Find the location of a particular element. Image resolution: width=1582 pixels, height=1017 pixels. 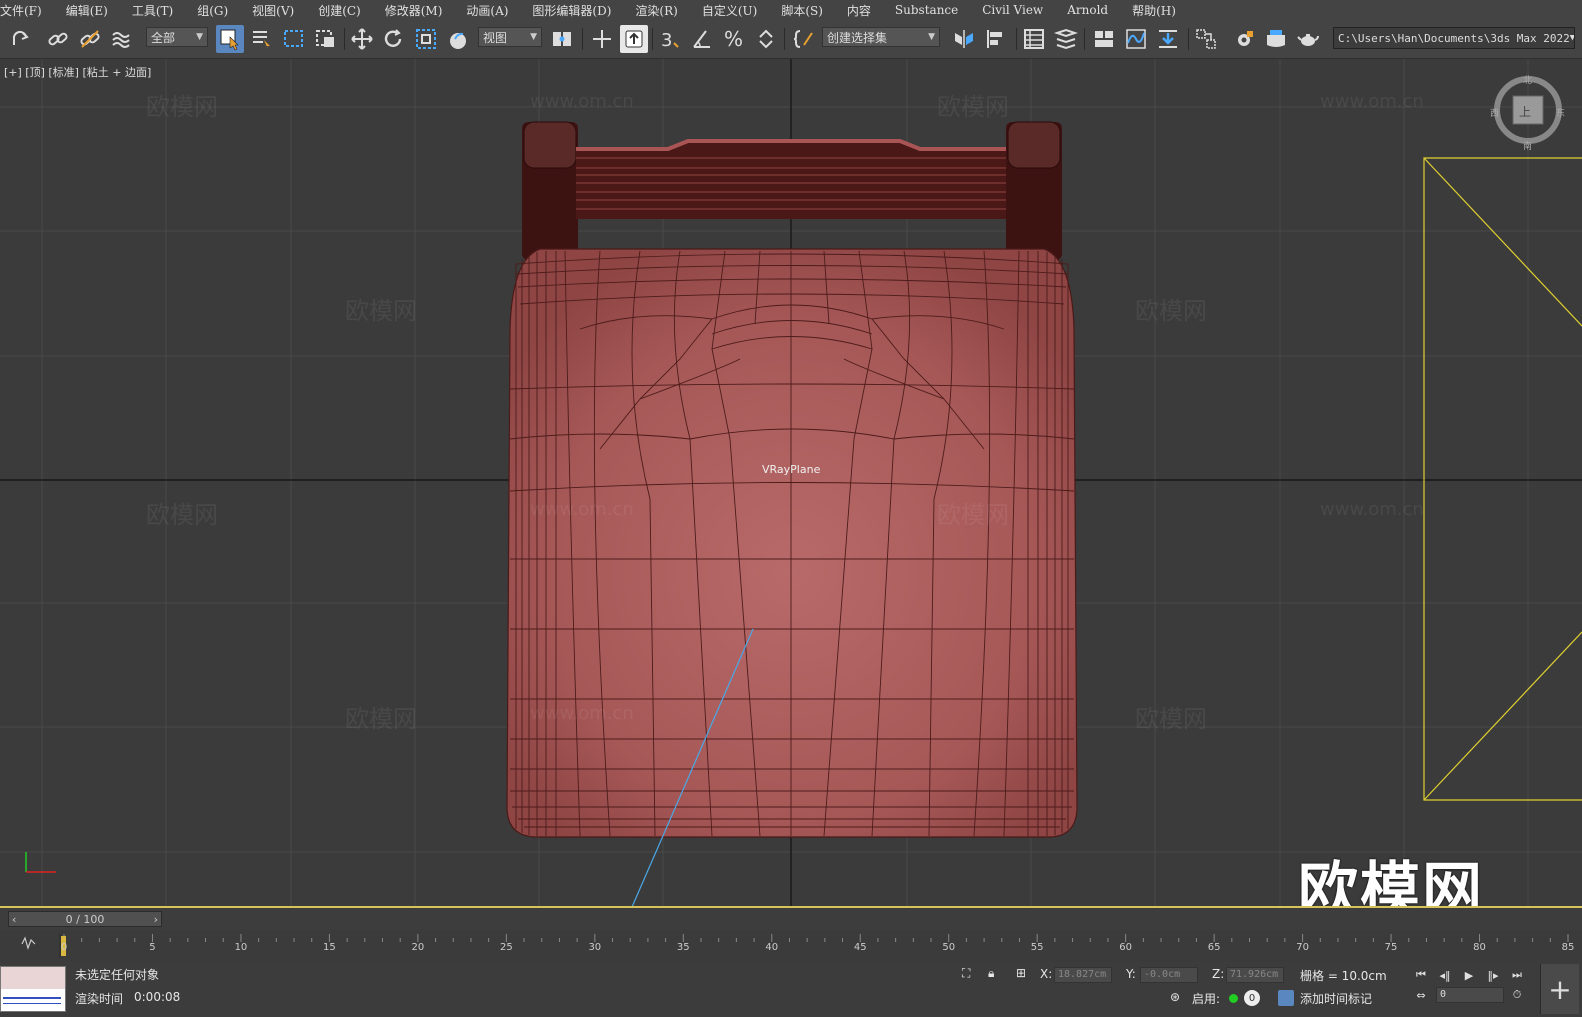

render-production-button is located at coordinates (1308, 39).